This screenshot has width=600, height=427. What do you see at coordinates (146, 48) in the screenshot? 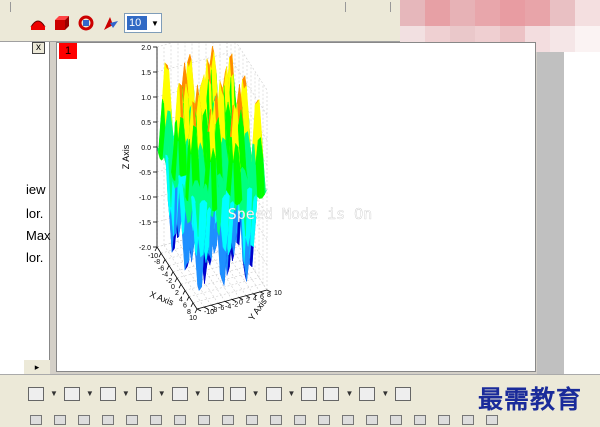
I see `z-tick-label: 2.0` at bounding box center [146, 48].